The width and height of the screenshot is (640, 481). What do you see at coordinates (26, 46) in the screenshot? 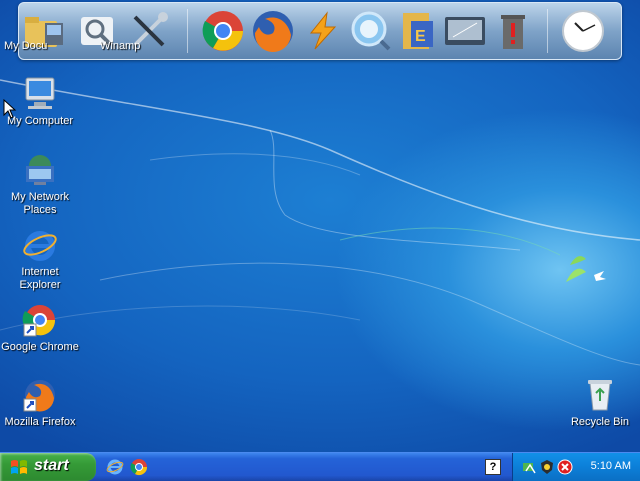
I see `dock-label-my-documents: My Docu` at bounding box center [26, 46].